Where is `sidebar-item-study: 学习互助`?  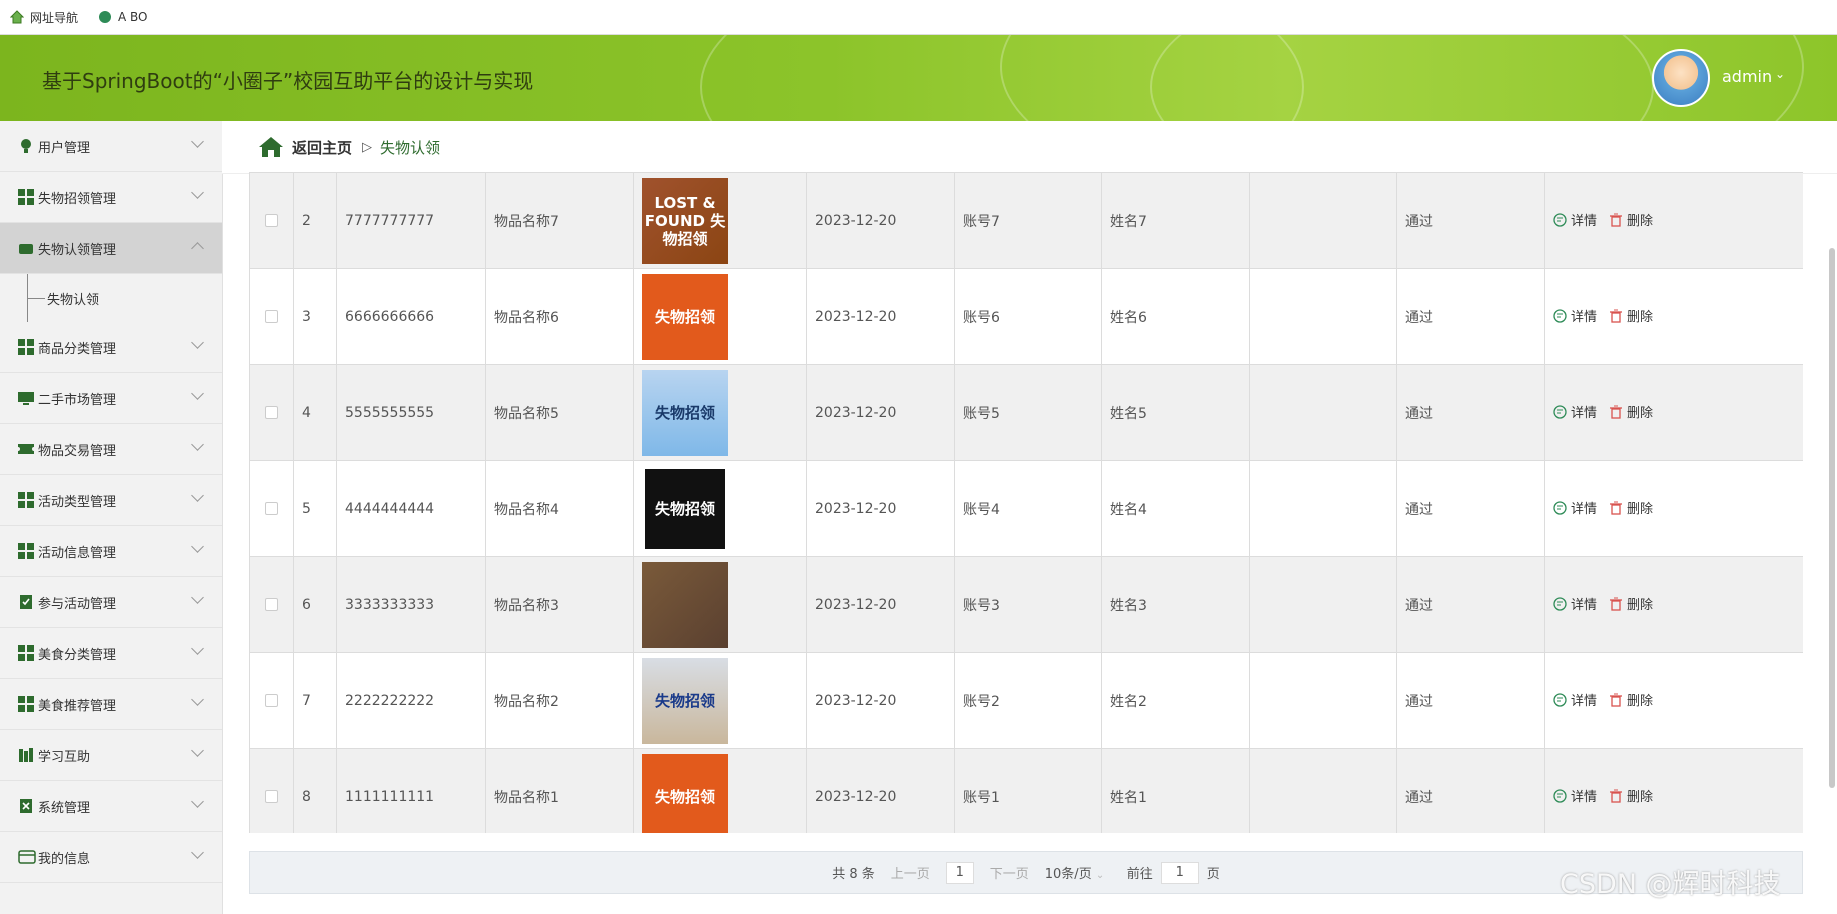
sidebar-item-study: 学习互助 is located at coordinates (111, 755).